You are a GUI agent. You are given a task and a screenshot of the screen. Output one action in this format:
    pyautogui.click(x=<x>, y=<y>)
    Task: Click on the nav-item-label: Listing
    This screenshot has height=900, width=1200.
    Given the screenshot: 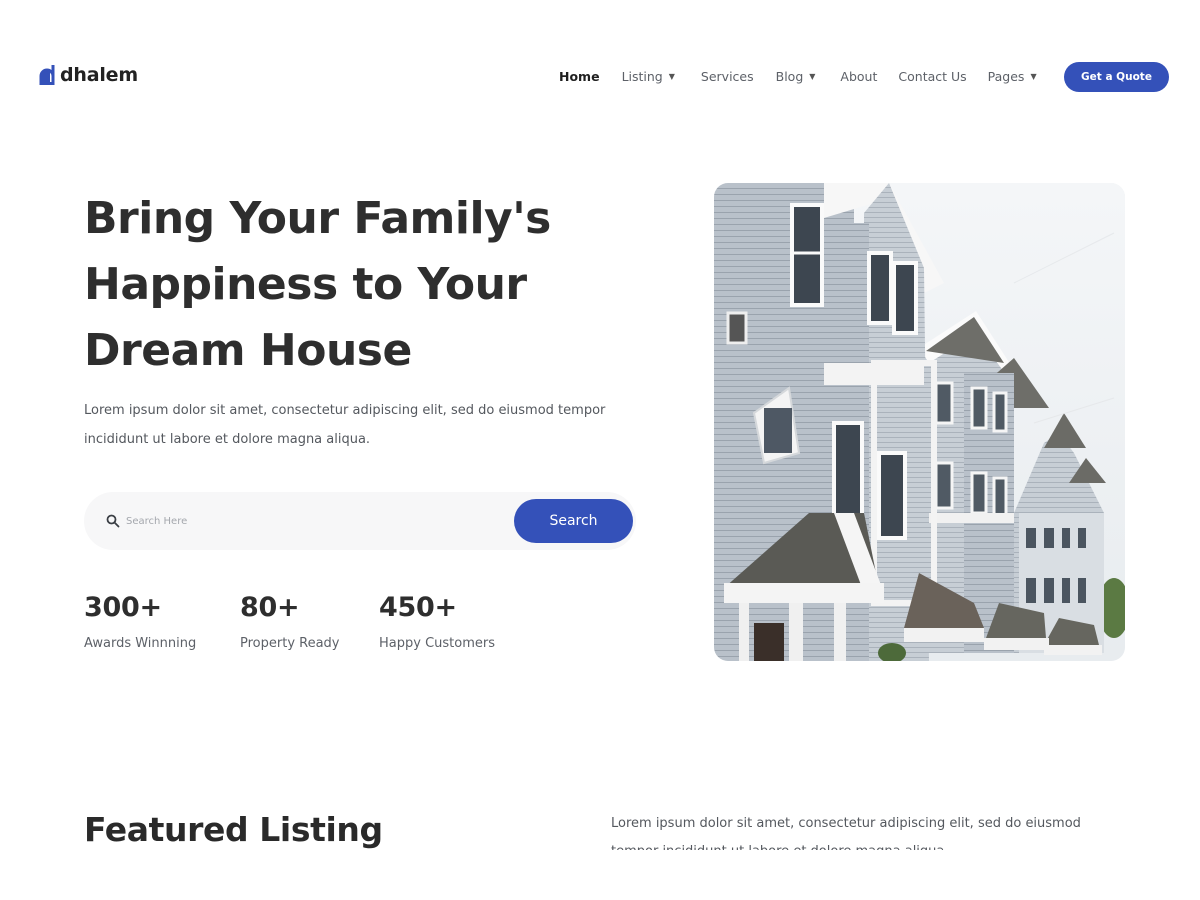 What is the action you would take?
    pyautogui.click(x=642, y=76)
    